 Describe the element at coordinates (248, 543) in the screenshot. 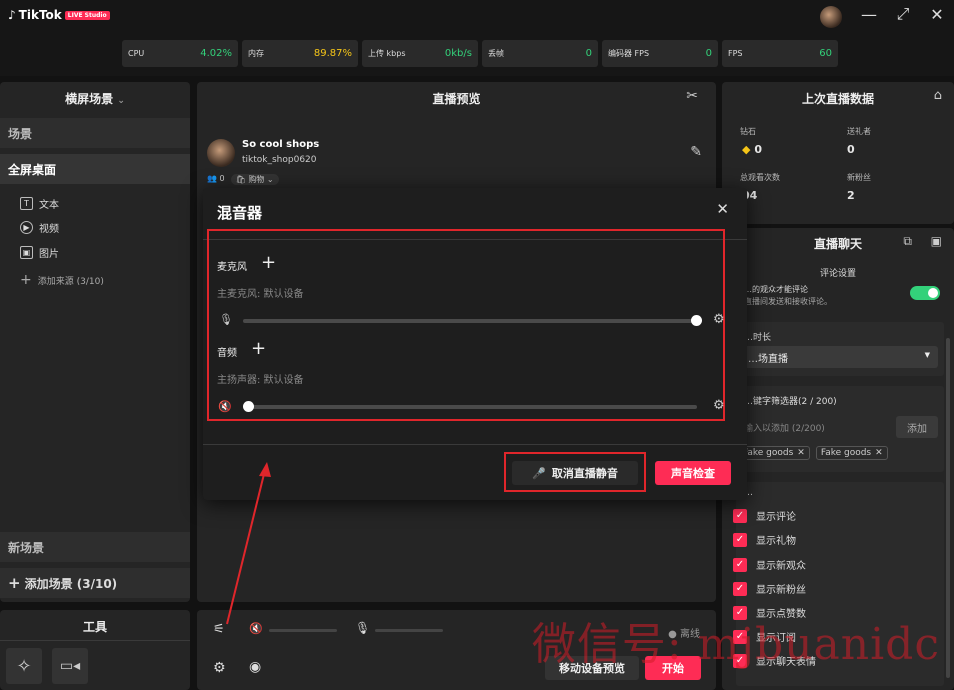

I see `annotation-arrow` at that location.